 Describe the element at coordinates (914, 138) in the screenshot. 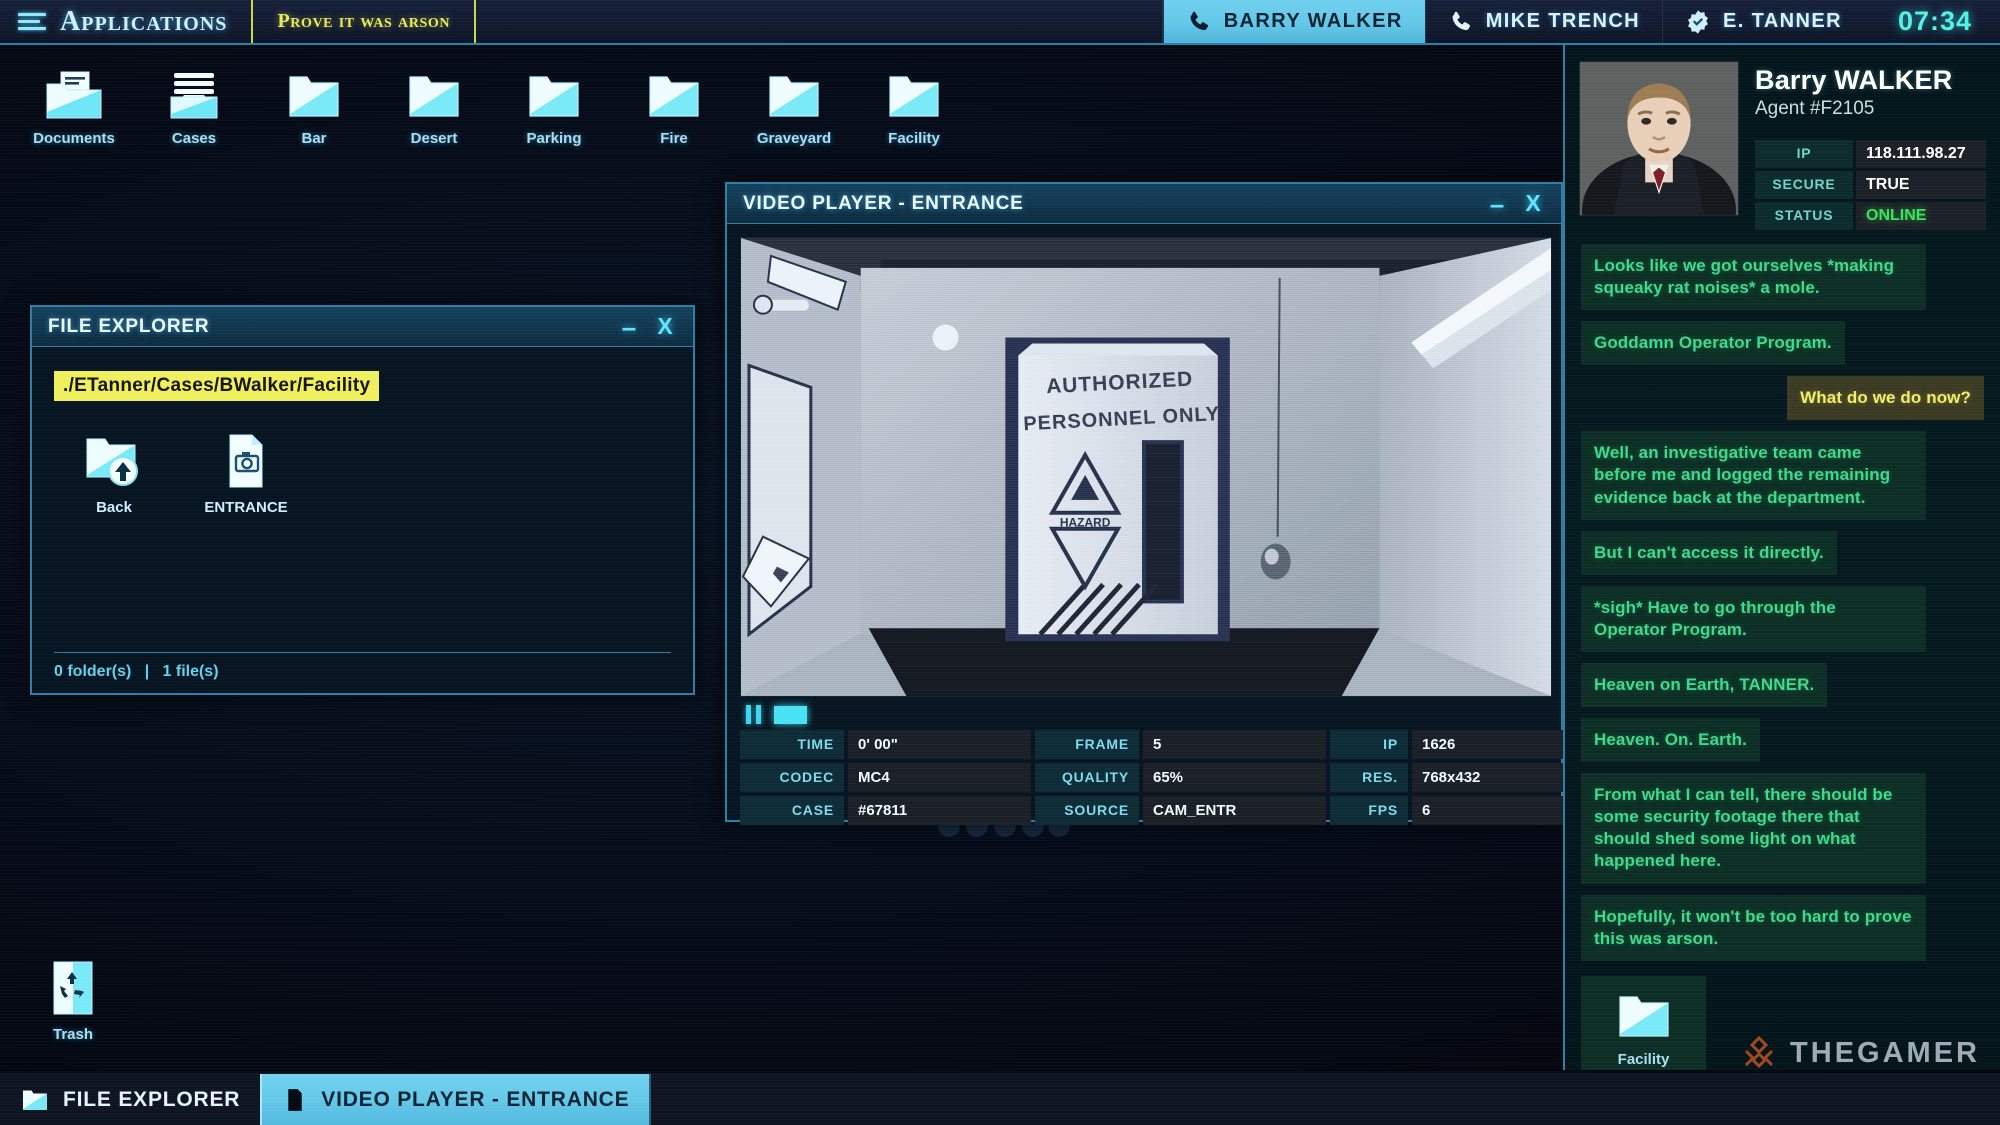

I see `desktop-icon-label: Facility` at that location.